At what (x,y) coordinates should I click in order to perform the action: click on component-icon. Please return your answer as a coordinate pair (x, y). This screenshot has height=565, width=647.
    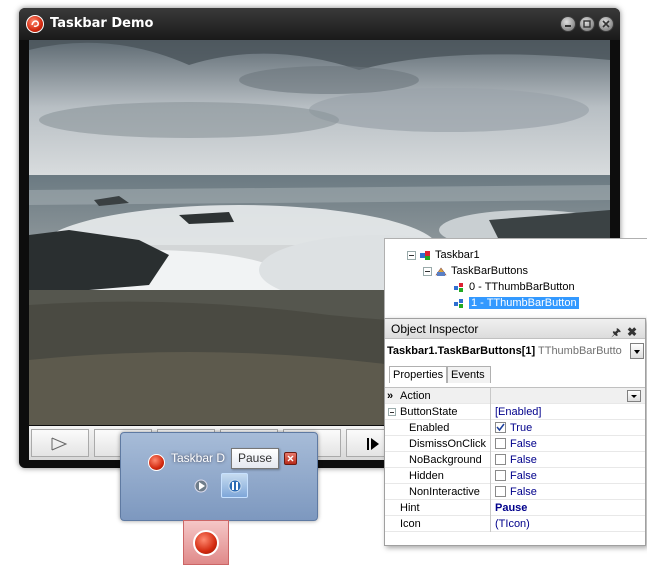
    Looking at the image, I should click on (425, 255).